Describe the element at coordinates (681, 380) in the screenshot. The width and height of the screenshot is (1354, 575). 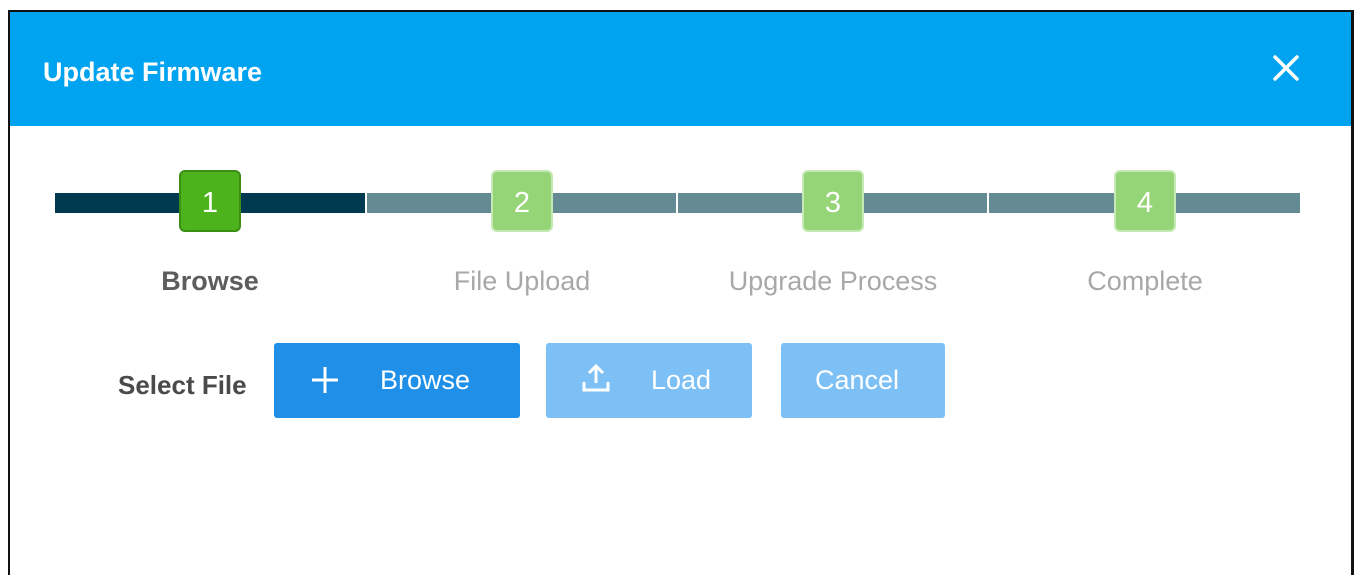
I see `load-button-label: Load` at that location.